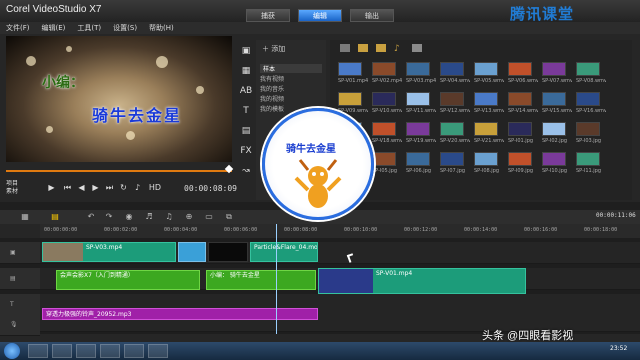 This screenshot has width=640, height=360. What do you see at coordinates (228, 252) in the screenshot?
I see `black-clip` at bounding box center [228, 252].